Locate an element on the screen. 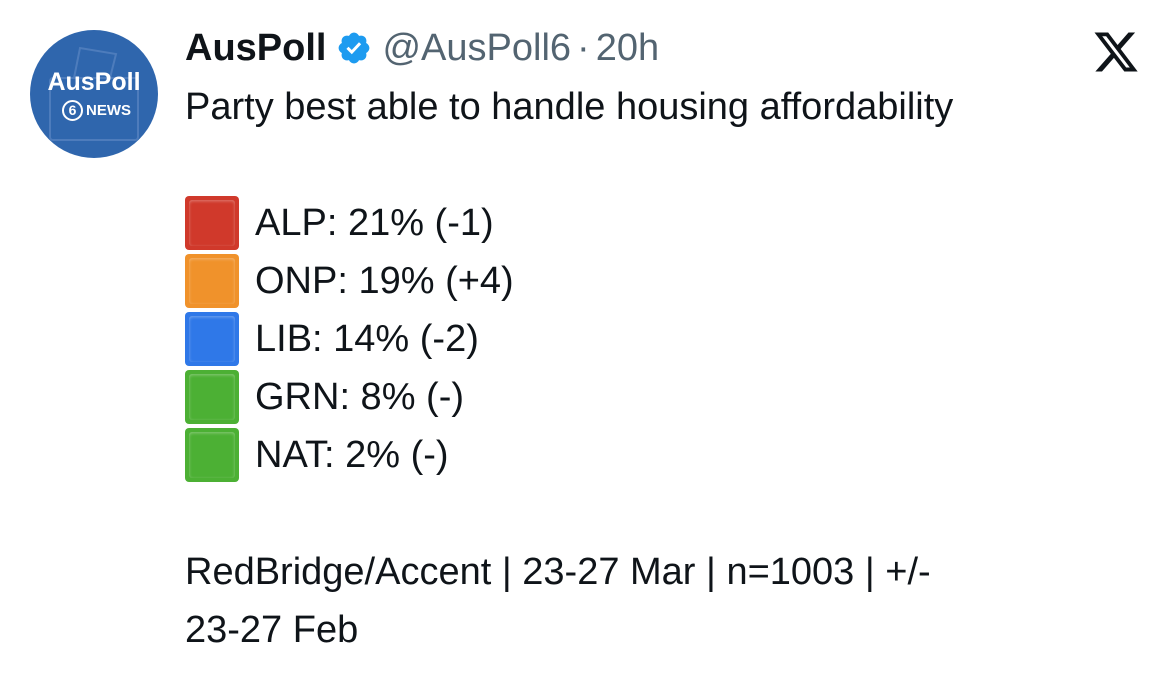 This screenshot has height=673, width=1170. avatar-subtitle: 6 NEWS is located at coordinates (96, 110).